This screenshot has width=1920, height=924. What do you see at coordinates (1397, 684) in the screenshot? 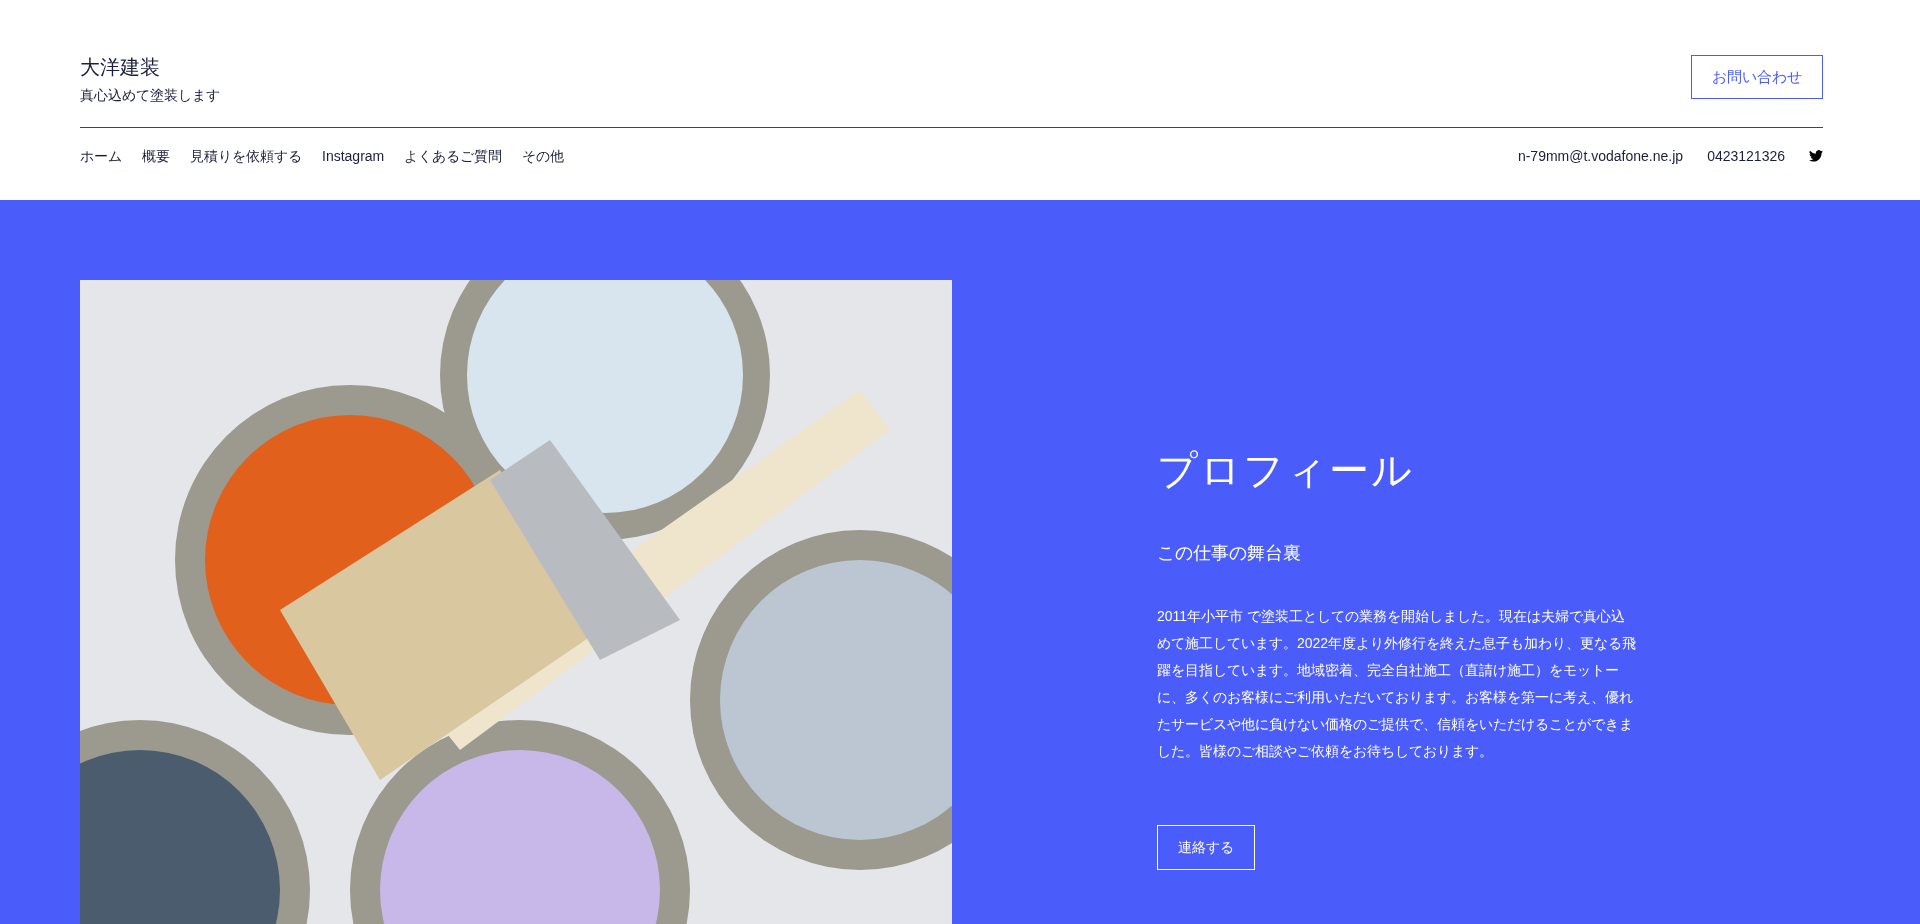
I see `profile-paragraph: 2011年小平市 で塗装工としての業務を開始しました。現在は夫婦で真心込めて施工しています。2022年度より外修行を終えた息子も加わり、更なる飛躍を目指しています。地域密着、完全自社施工（直請け施工）をモットーに、多くのお客様にご利用いただいております。お客様を第一に考え、優れたサービスや他に負けない価格のご提供で、信頼をいただけることができました。皆様のご相談やご依頼をお待ちしております。` at bounding box center [1397, 684].